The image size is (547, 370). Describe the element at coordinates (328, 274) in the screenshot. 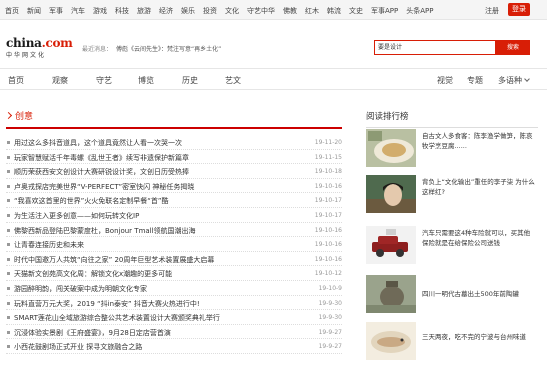

I see `article-date: 19-10-12` at that location.